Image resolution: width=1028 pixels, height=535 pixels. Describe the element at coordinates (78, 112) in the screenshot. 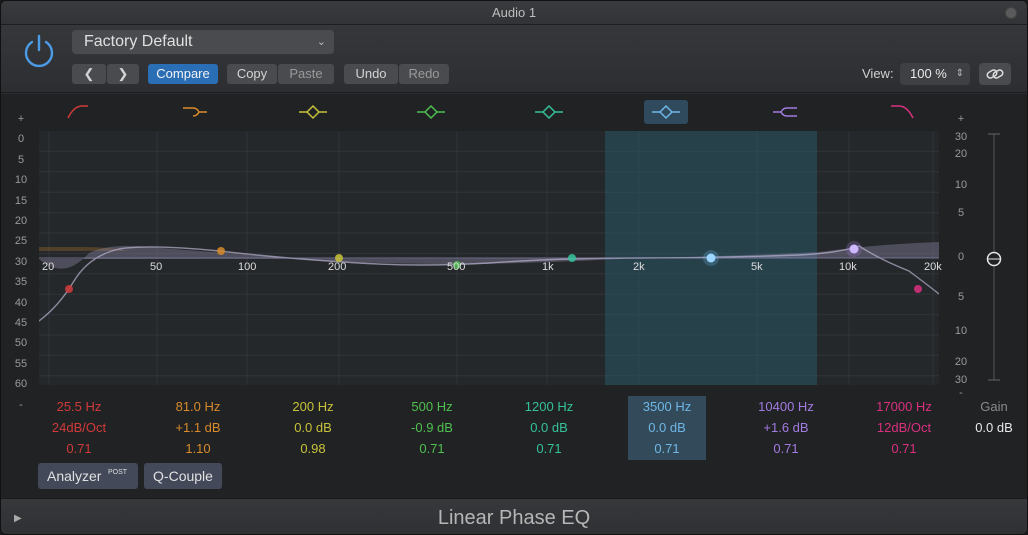

I see `band-1-low-cut-icon` at that location.